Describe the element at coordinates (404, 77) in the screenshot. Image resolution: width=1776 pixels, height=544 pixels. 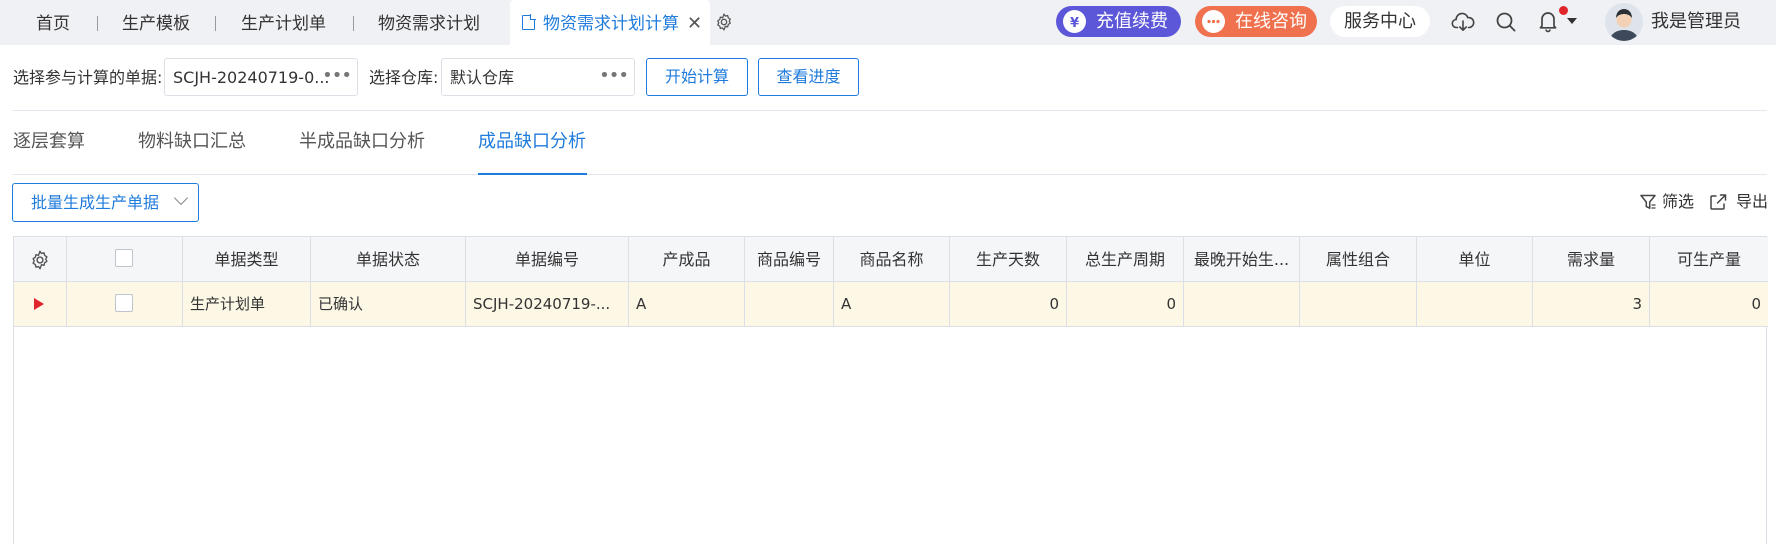
I see `warehouse-select-label: 选择仓库:` at that location.